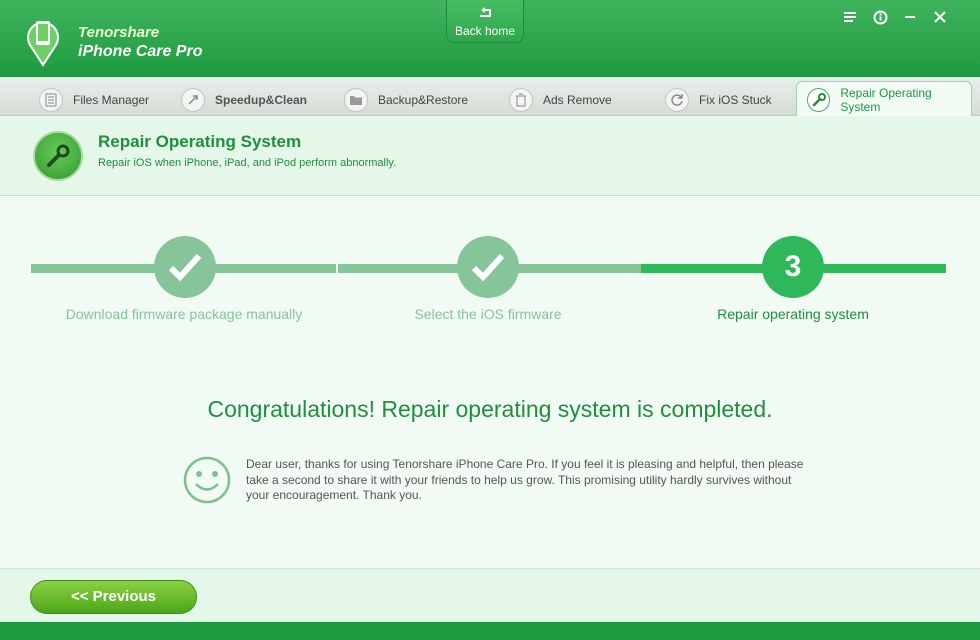 Image resolution: width=980 pixels, height=640 pixels. I want to click on close-icon, so click(940, 17).